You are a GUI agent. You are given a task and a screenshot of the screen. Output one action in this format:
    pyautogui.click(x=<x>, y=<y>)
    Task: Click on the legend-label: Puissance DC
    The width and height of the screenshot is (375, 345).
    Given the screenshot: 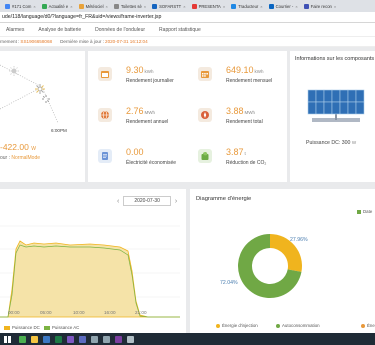 What is the action you would take?
    pyautogui.click(x=26, y=327)
    